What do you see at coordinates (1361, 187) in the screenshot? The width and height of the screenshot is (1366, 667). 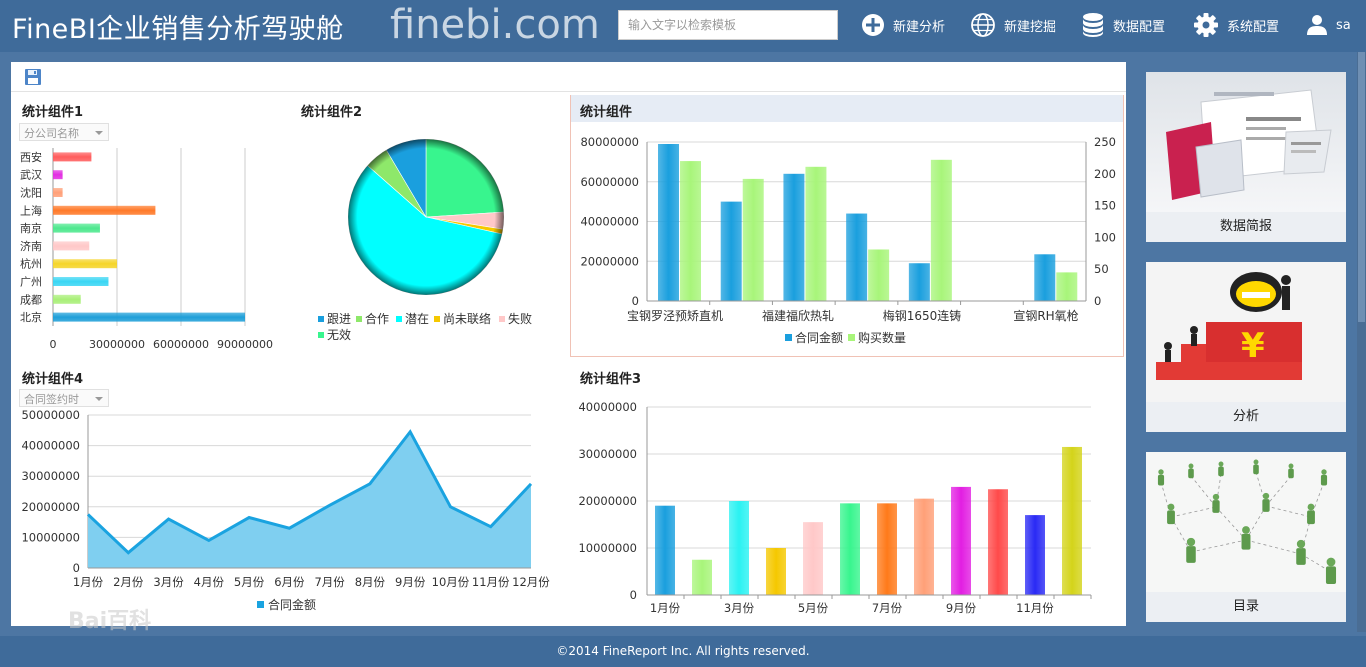 I see `scrollbar-thumb` at bounding box center [1361, 187].